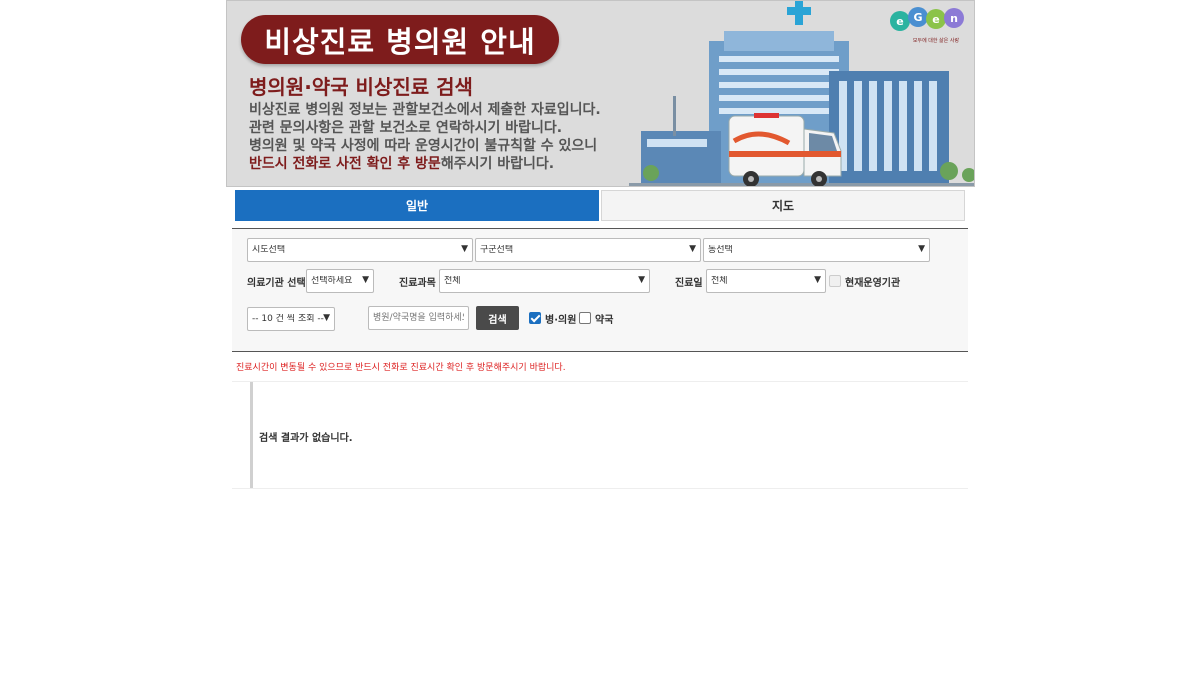 The image size is (1200, 675). I want to click on department-select: 전체 ▼, so click(544, 280).